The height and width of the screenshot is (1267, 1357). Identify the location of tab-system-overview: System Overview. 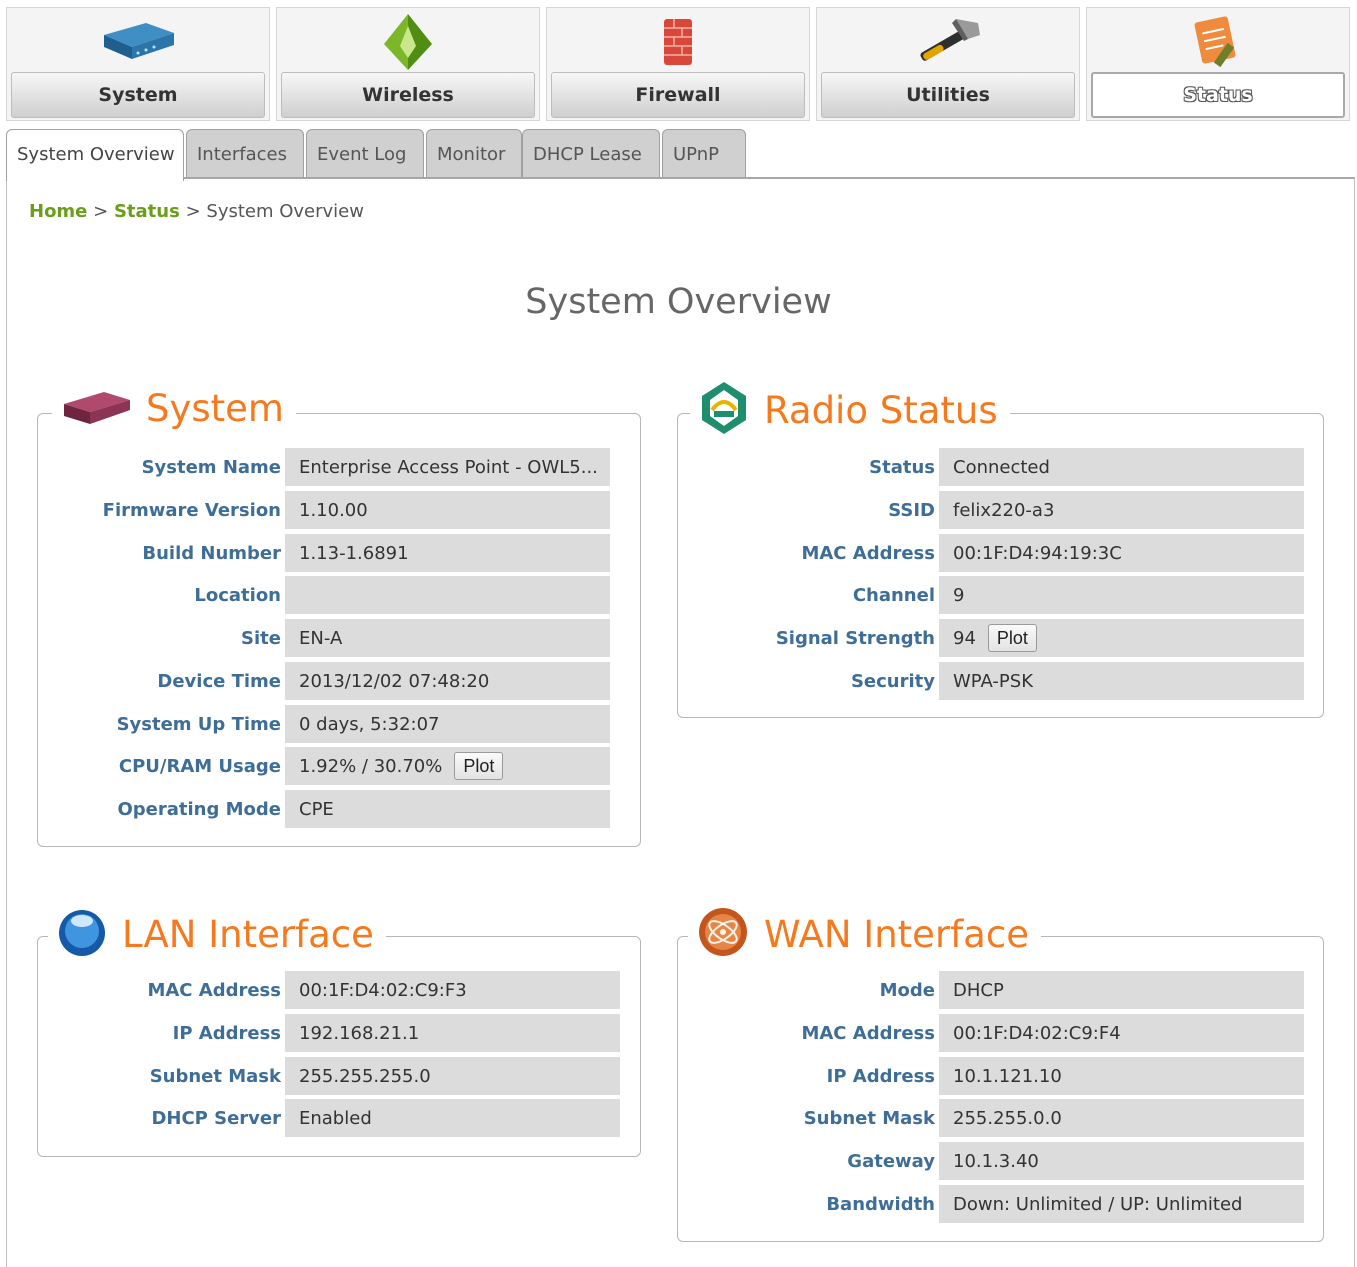
(95, 155).